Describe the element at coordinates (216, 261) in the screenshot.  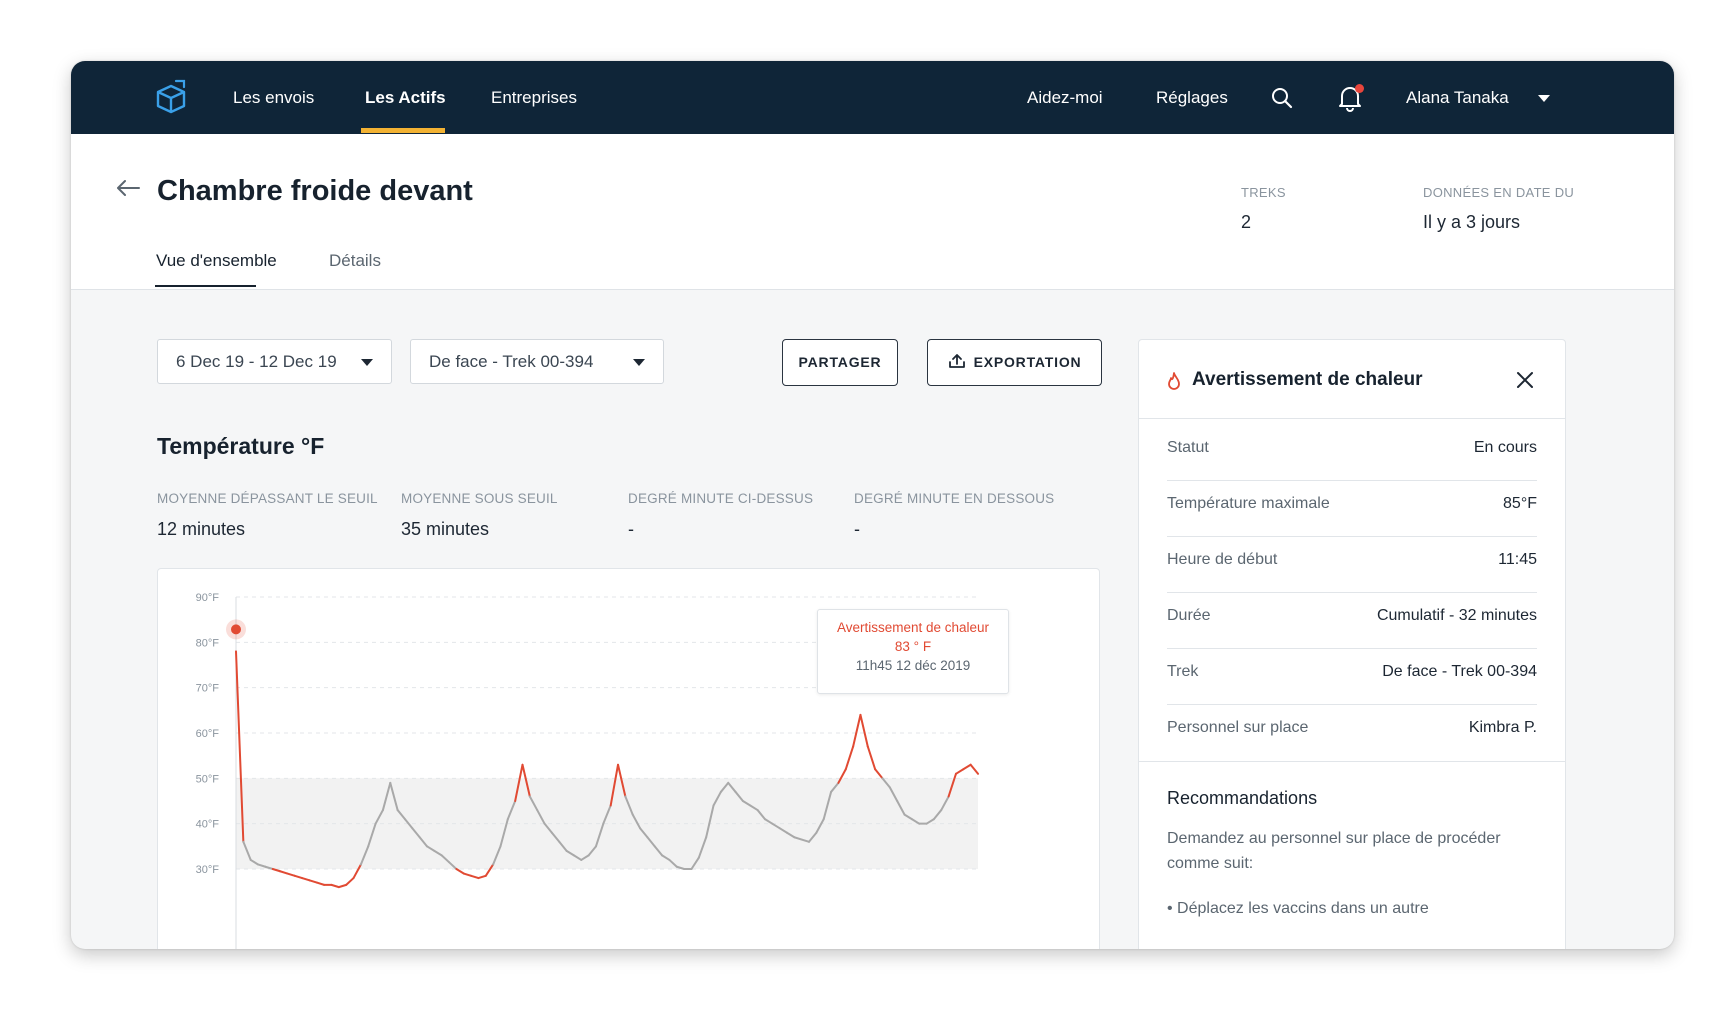
I see `tab-overview: Vue d'ensemble` at that location.